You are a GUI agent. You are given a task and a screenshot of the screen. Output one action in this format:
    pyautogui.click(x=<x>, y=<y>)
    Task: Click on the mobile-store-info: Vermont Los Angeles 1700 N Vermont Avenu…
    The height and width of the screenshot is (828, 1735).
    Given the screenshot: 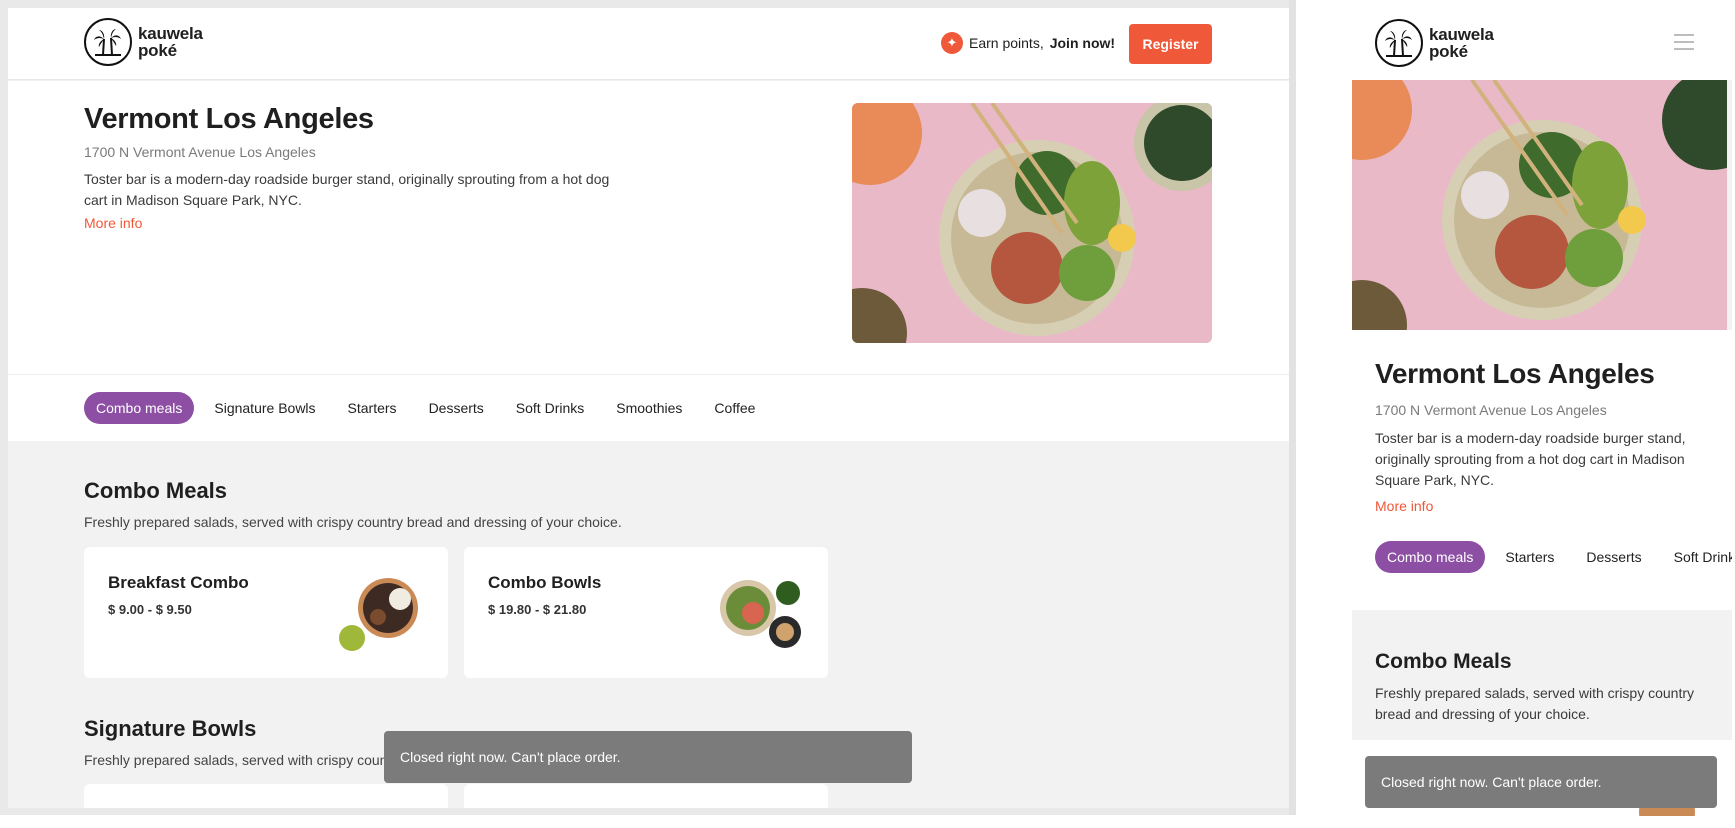 What is the action you would take?
    pyautogui.click(x=1542, y=470)
    